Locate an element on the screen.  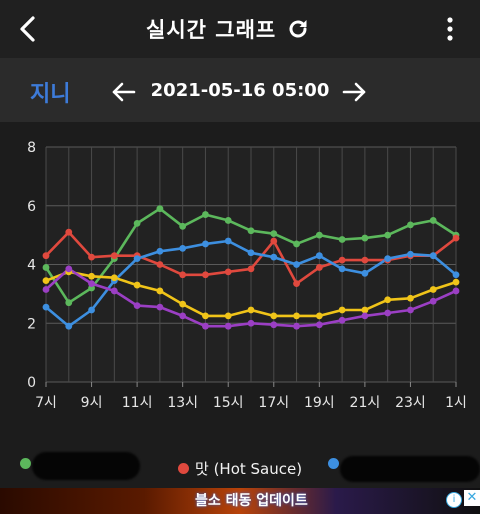
x-tick-label: 11시 is located at coordinates (137, 403).